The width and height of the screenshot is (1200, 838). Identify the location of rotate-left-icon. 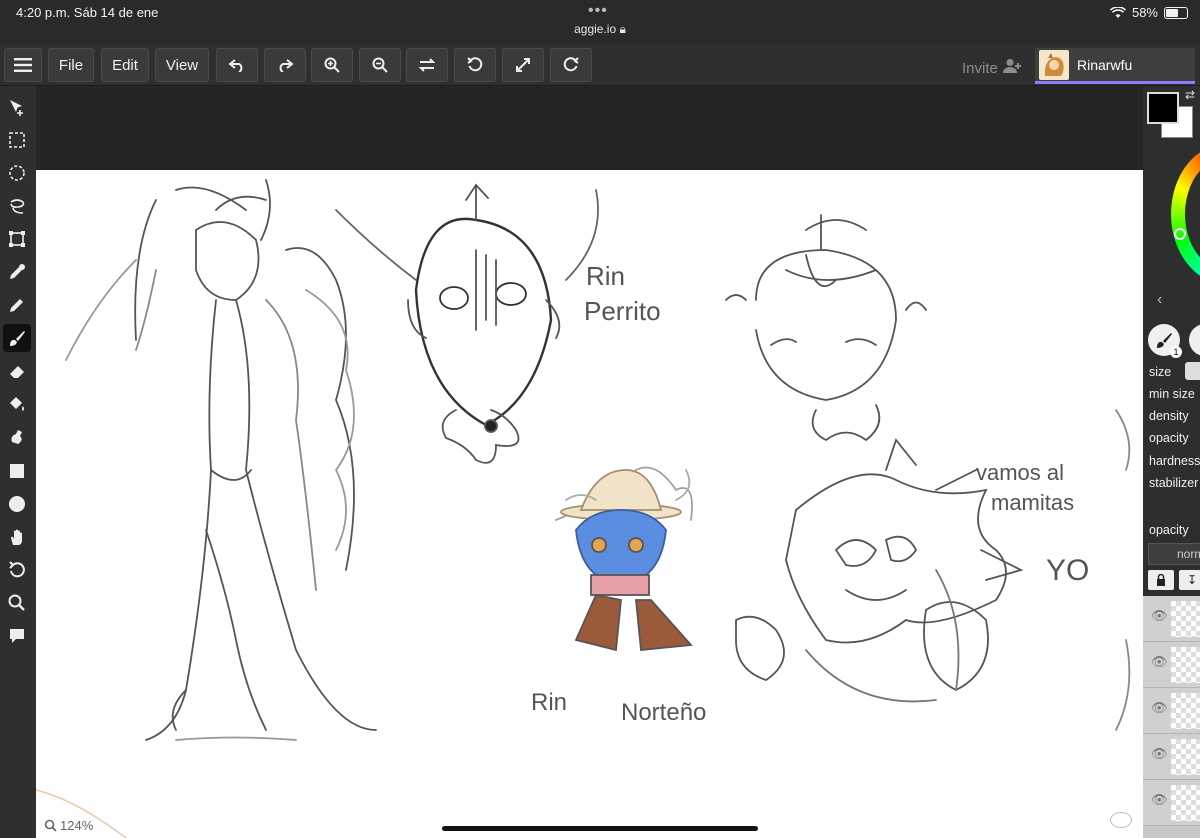
(475, 64).